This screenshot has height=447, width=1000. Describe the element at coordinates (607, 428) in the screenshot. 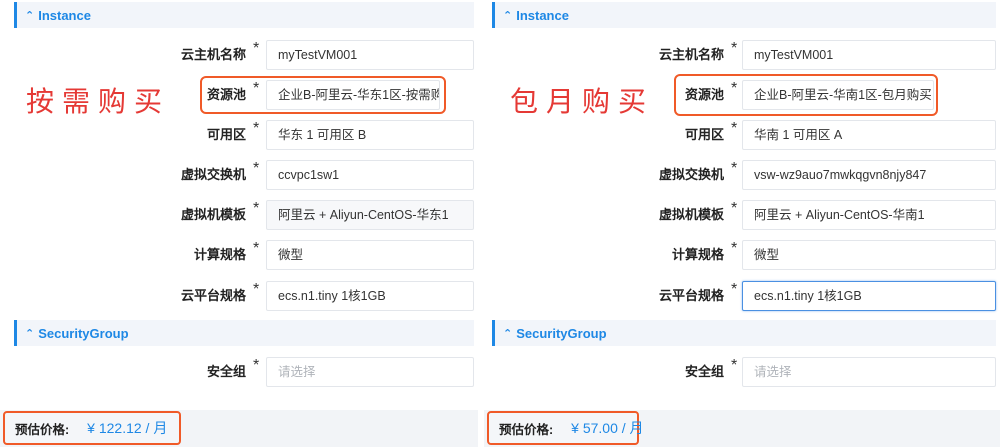

I see `price-value: ¥ 57.00 / 月` at that location.